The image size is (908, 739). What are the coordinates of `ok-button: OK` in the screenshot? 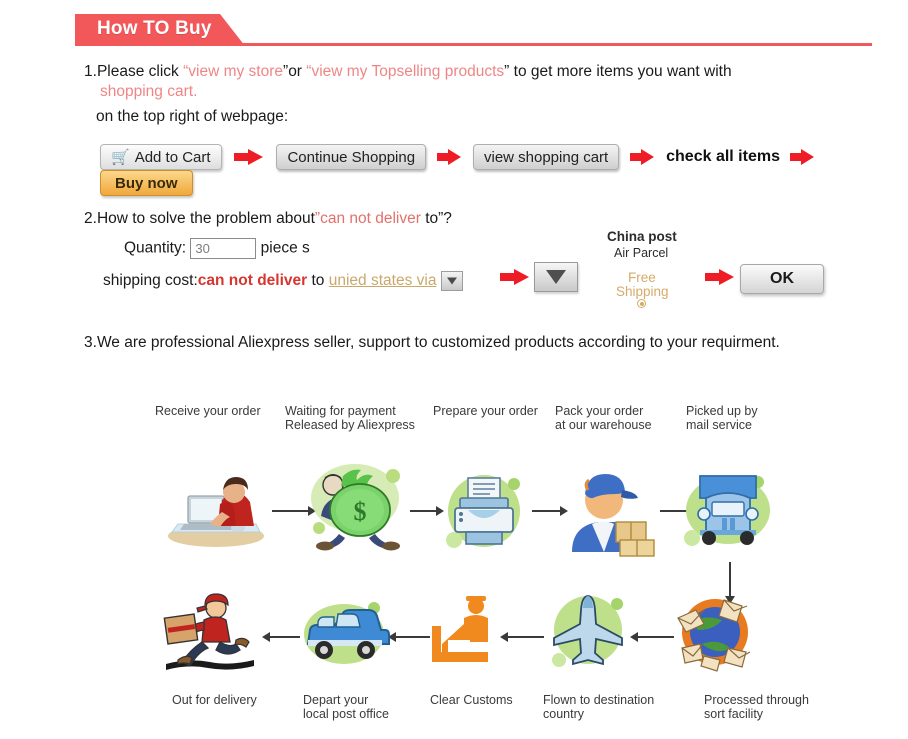 It's located at (782, 279).